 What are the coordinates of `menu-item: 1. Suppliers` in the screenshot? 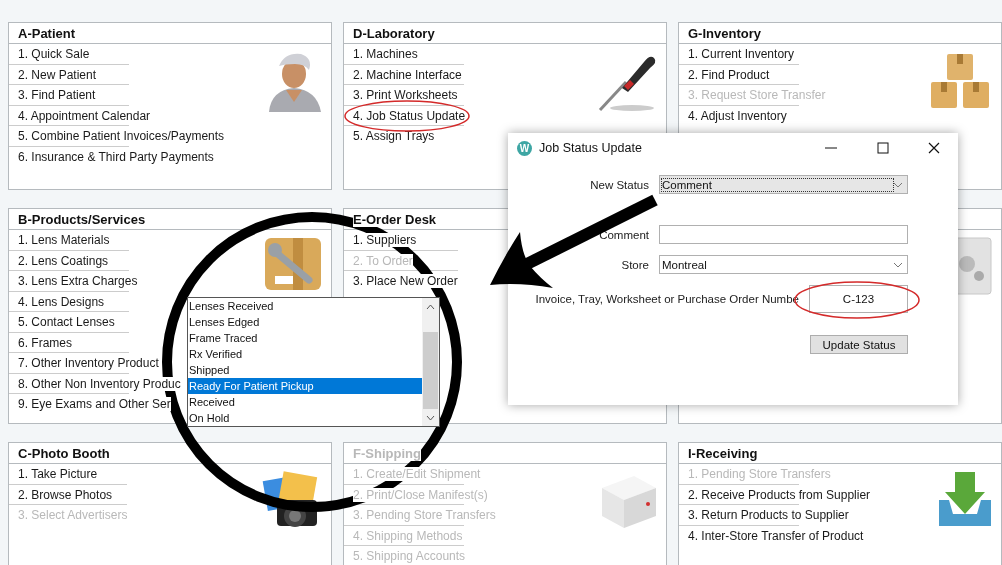 It's located at (385, 240).